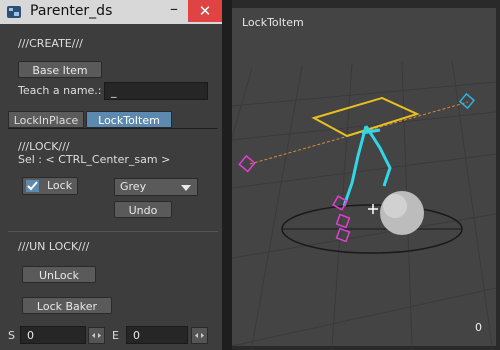  Describe the element at coordinates (14, 12) in the screenshot. I see `app-icon` at that location.